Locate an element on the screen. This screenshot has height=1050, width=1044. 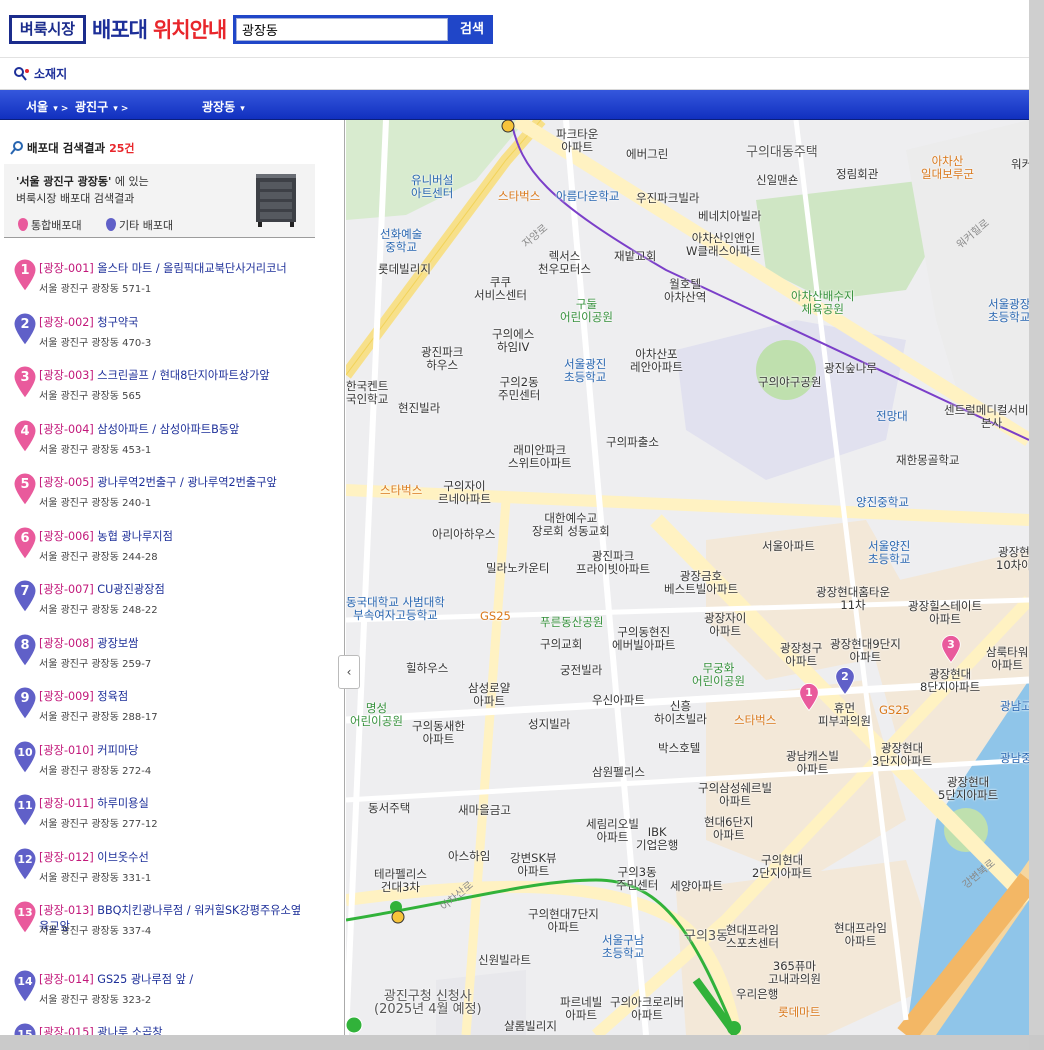
map-place-label: 구의3동 is located at coordinates (706, 936).